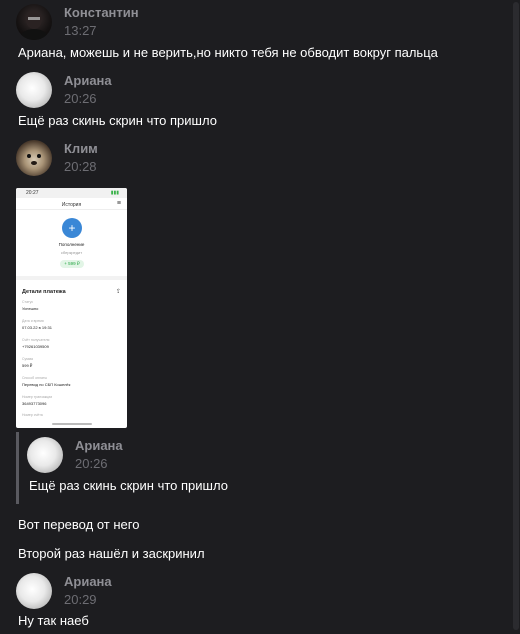 The width and height of the screenshot is (520, 634). Describe the element at coordinates (118, 203) in the screenshot. I see `menu-icon: ≡` at that location.